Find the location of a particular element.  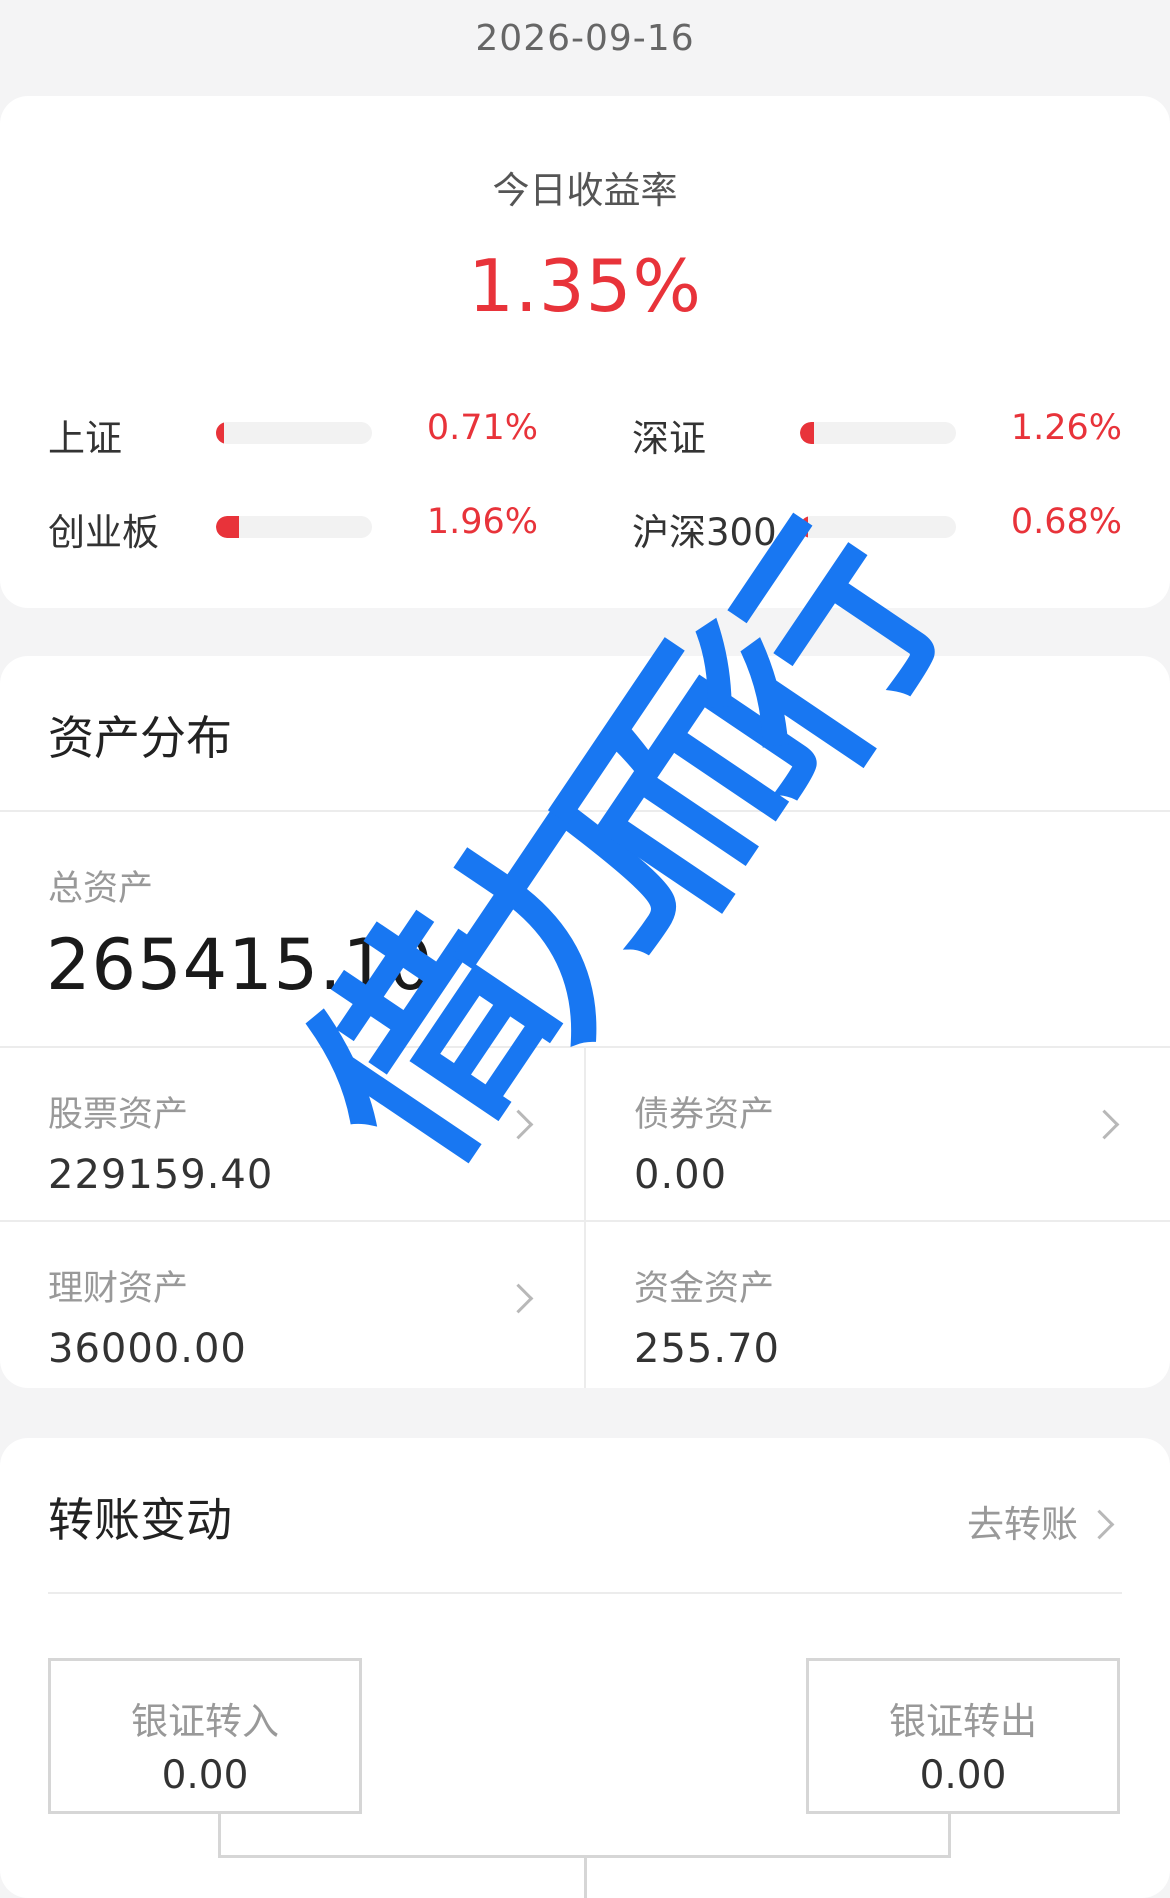

securities-to-bank-box: 银证转出 0.00 is located at coordinates (963, 1736).